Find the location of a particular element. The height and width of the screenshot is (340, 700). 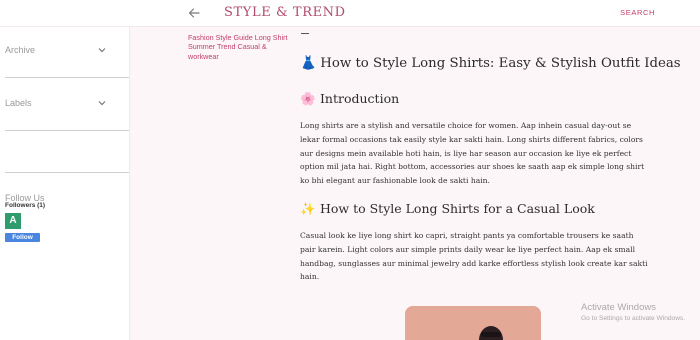

arrow-left-icon is located at coordinates (194, 13).